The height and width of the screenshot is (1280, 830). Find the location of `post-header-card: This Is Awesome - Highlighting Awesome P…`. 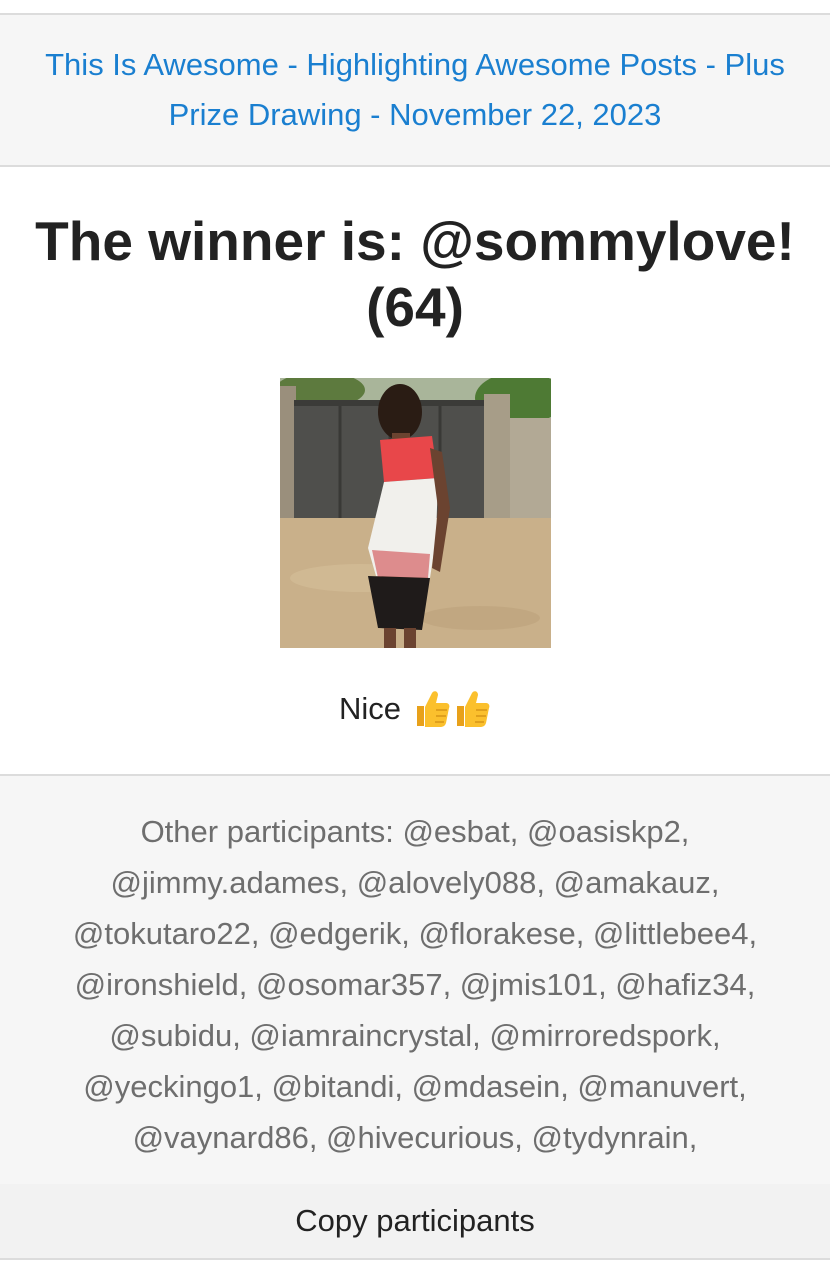

post-header-card: This Is Awesome - Highlighting Awesome P… is located at coordinates (415, 91).